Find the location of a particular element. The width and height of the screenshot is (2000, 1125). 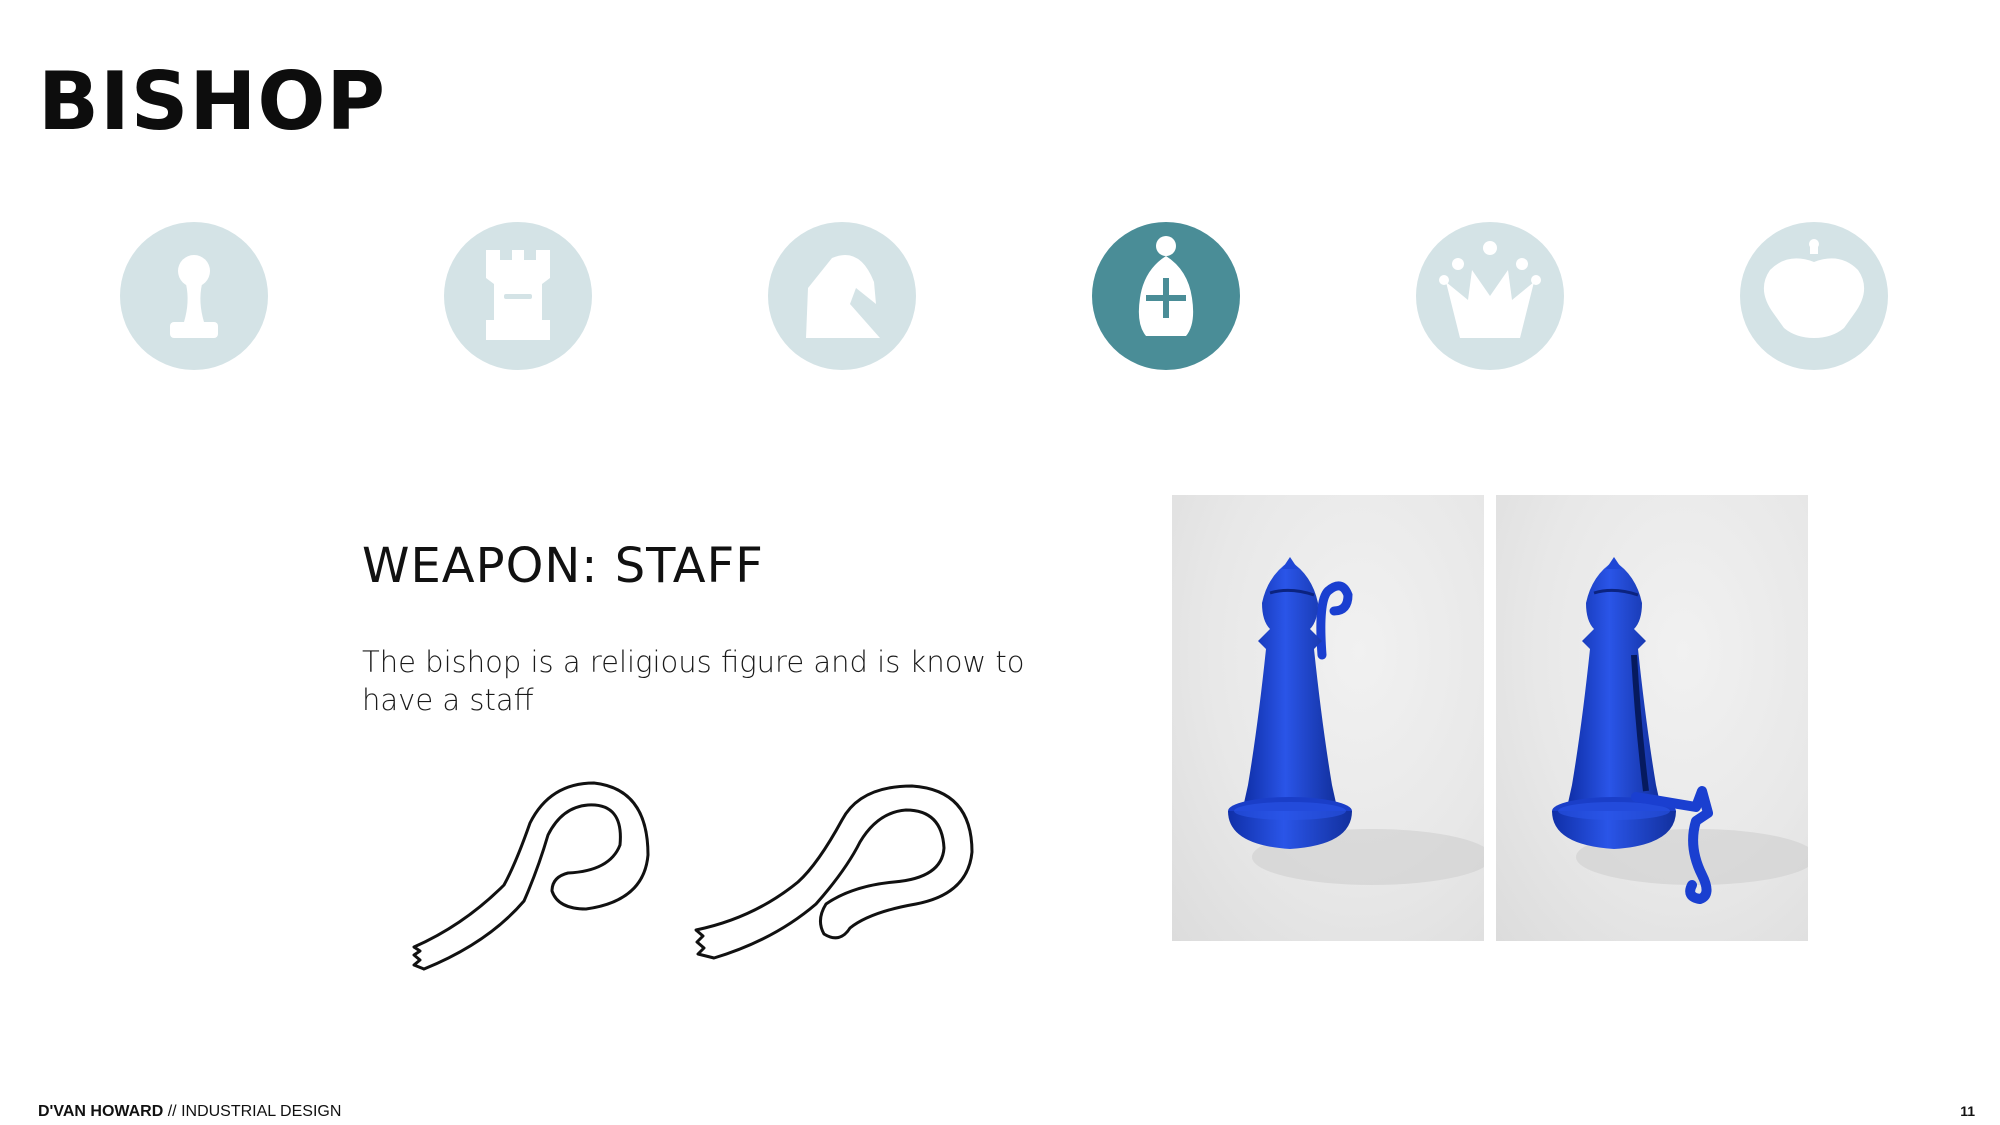

footer-discipline: INDUSTRIAL DESIGN is located at coordinates (261, 1111).